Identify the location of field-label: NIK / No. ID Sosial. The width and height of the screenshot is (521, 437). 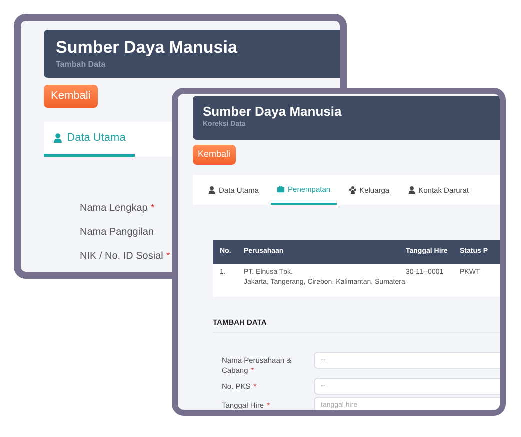
(122, 257).